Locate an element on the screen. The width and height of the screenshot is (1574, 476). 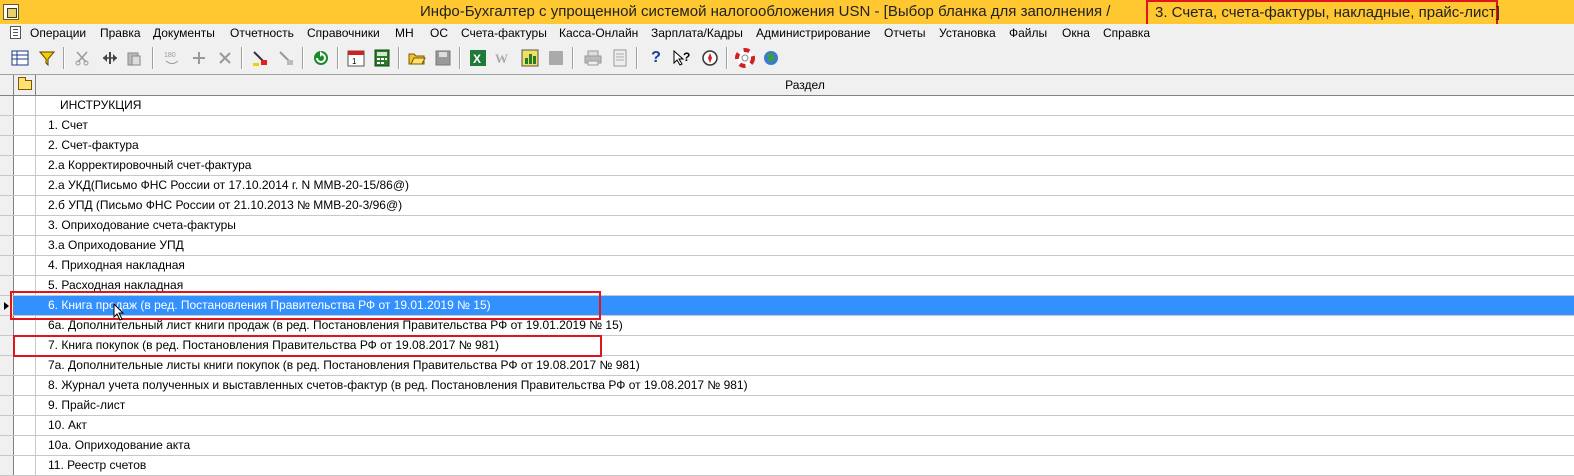
menu-operations: Операции is located at coordinates (58, 33).